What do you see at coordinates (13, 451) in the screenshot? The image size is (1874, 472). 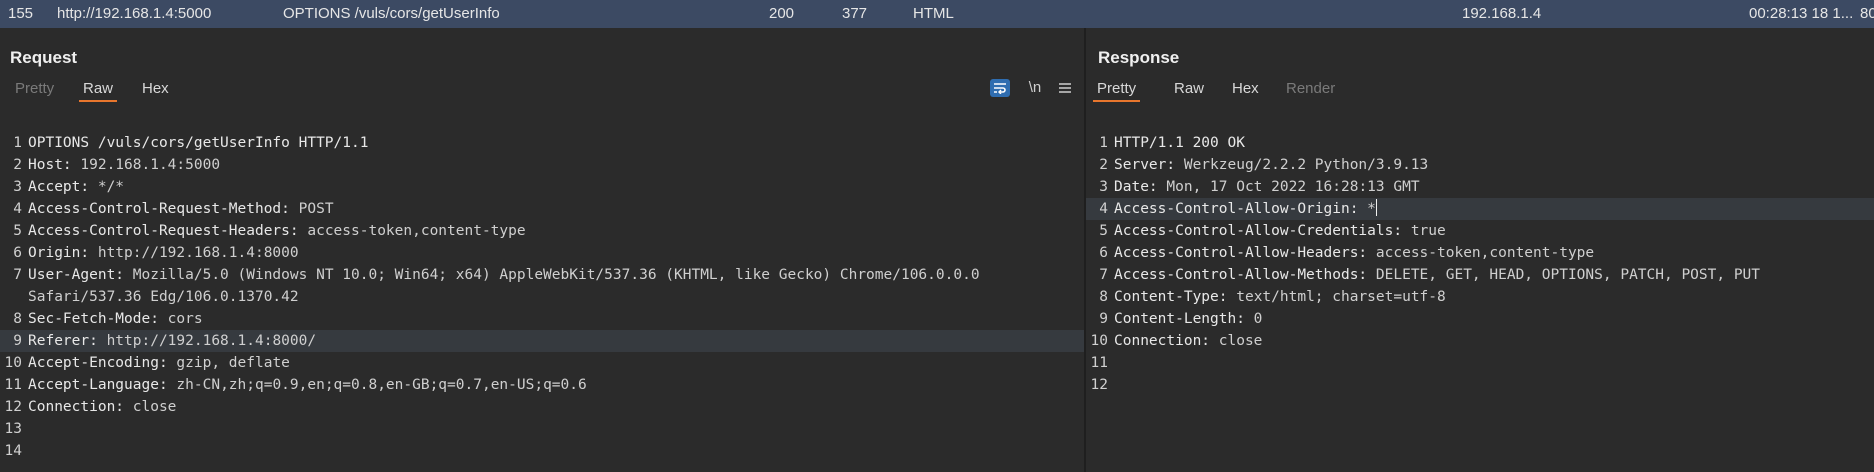 I see `request-line: 14` at bounding box center [13, 451].